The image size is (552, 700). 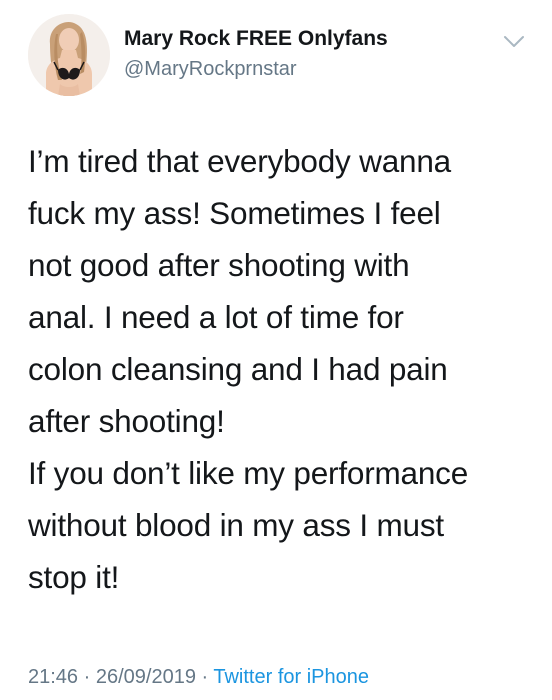 I want to click on tweet-text-line: I’m tired that everybody wanna, so click(x=239, y=161).